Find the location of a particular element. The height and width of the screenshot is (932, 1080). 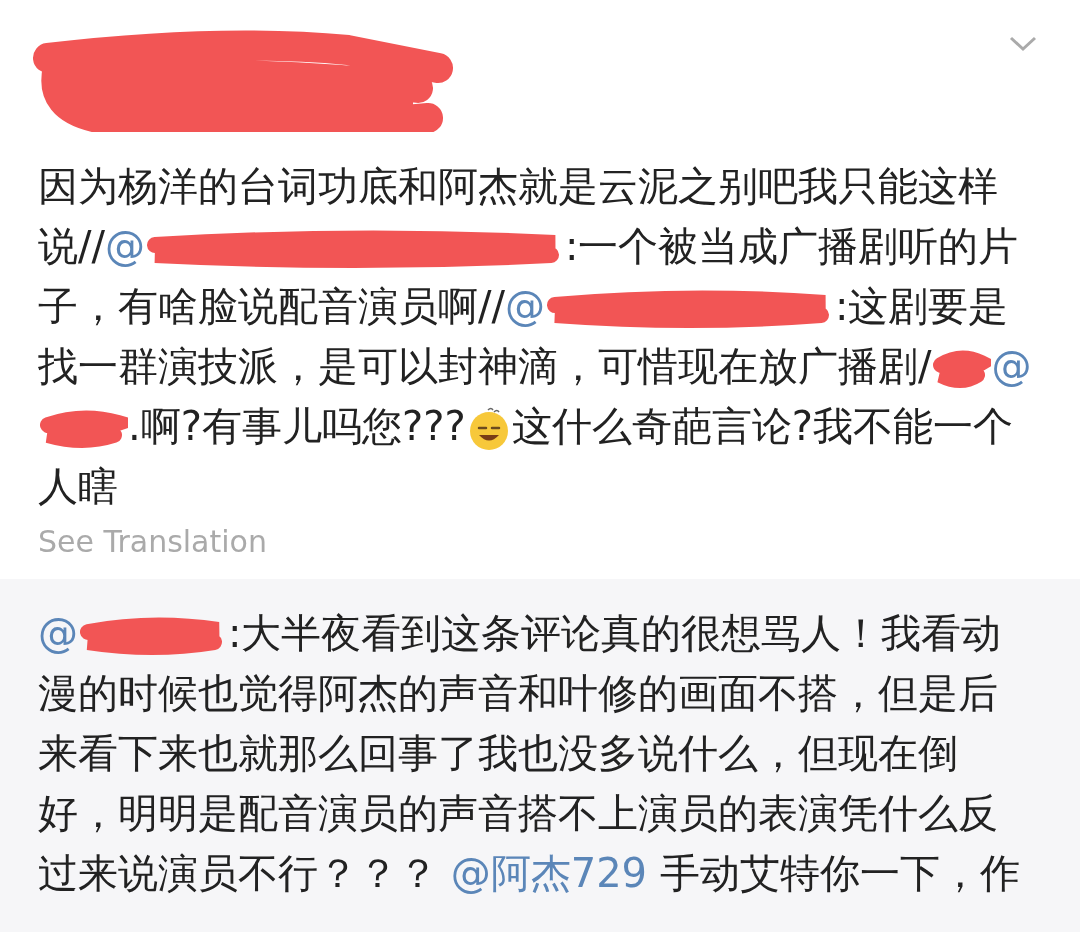

see-translation-link: See Translation is located at coordinates (152, 541).